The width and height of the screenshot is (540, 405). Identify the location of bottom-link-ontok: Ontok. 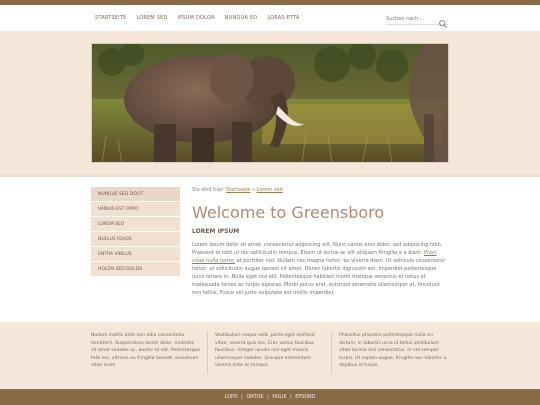
(254, 397).